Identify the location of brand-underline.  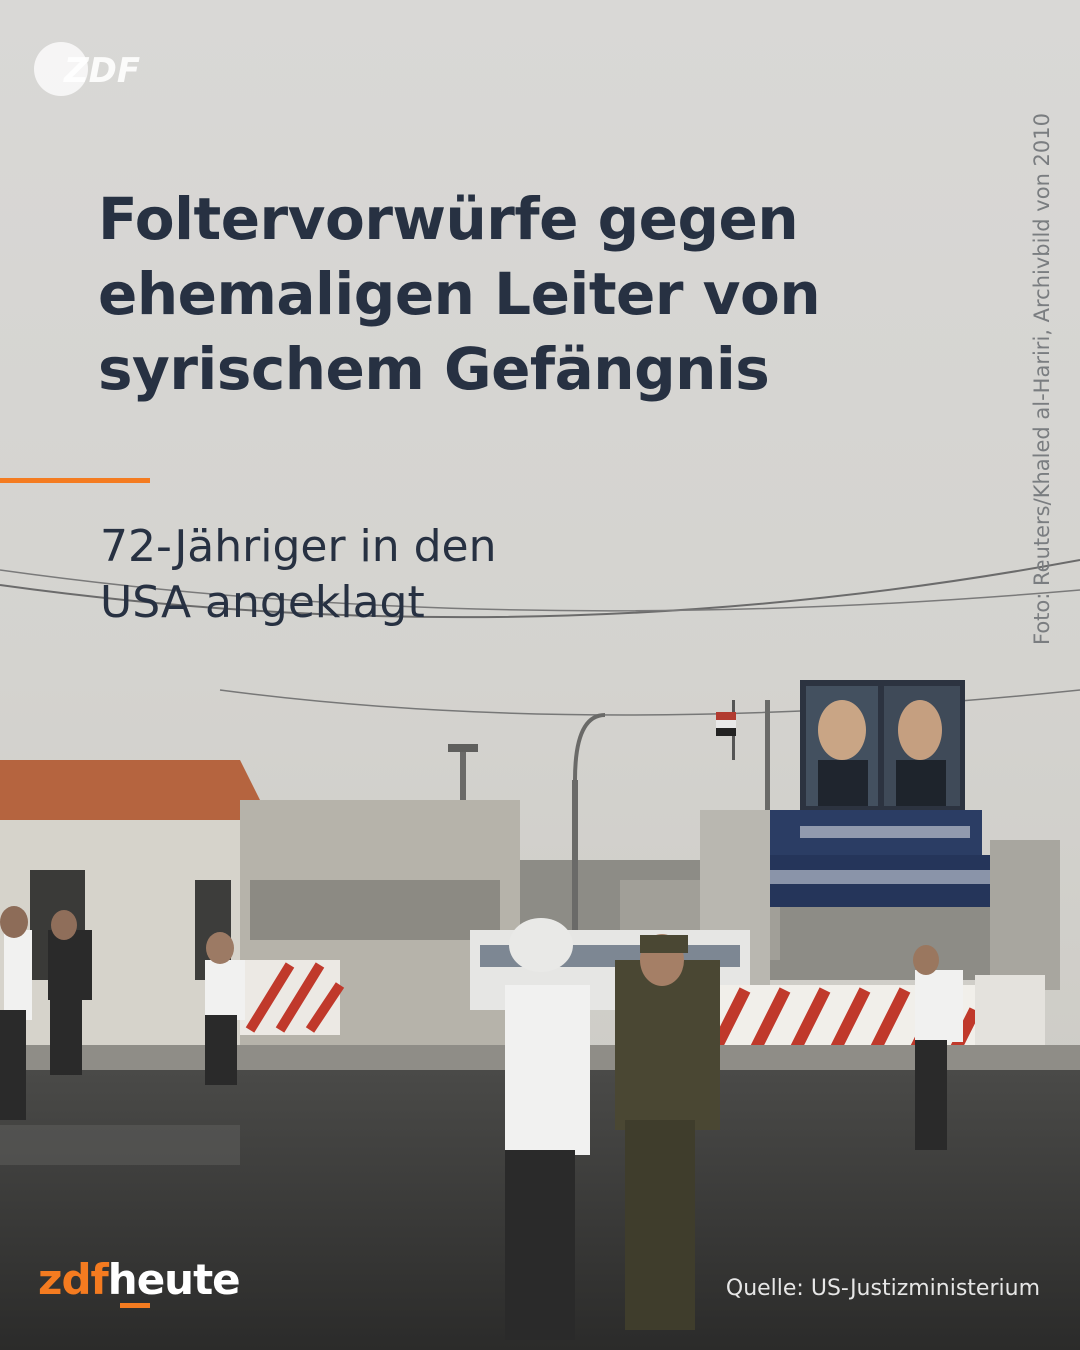
(135, 1305).